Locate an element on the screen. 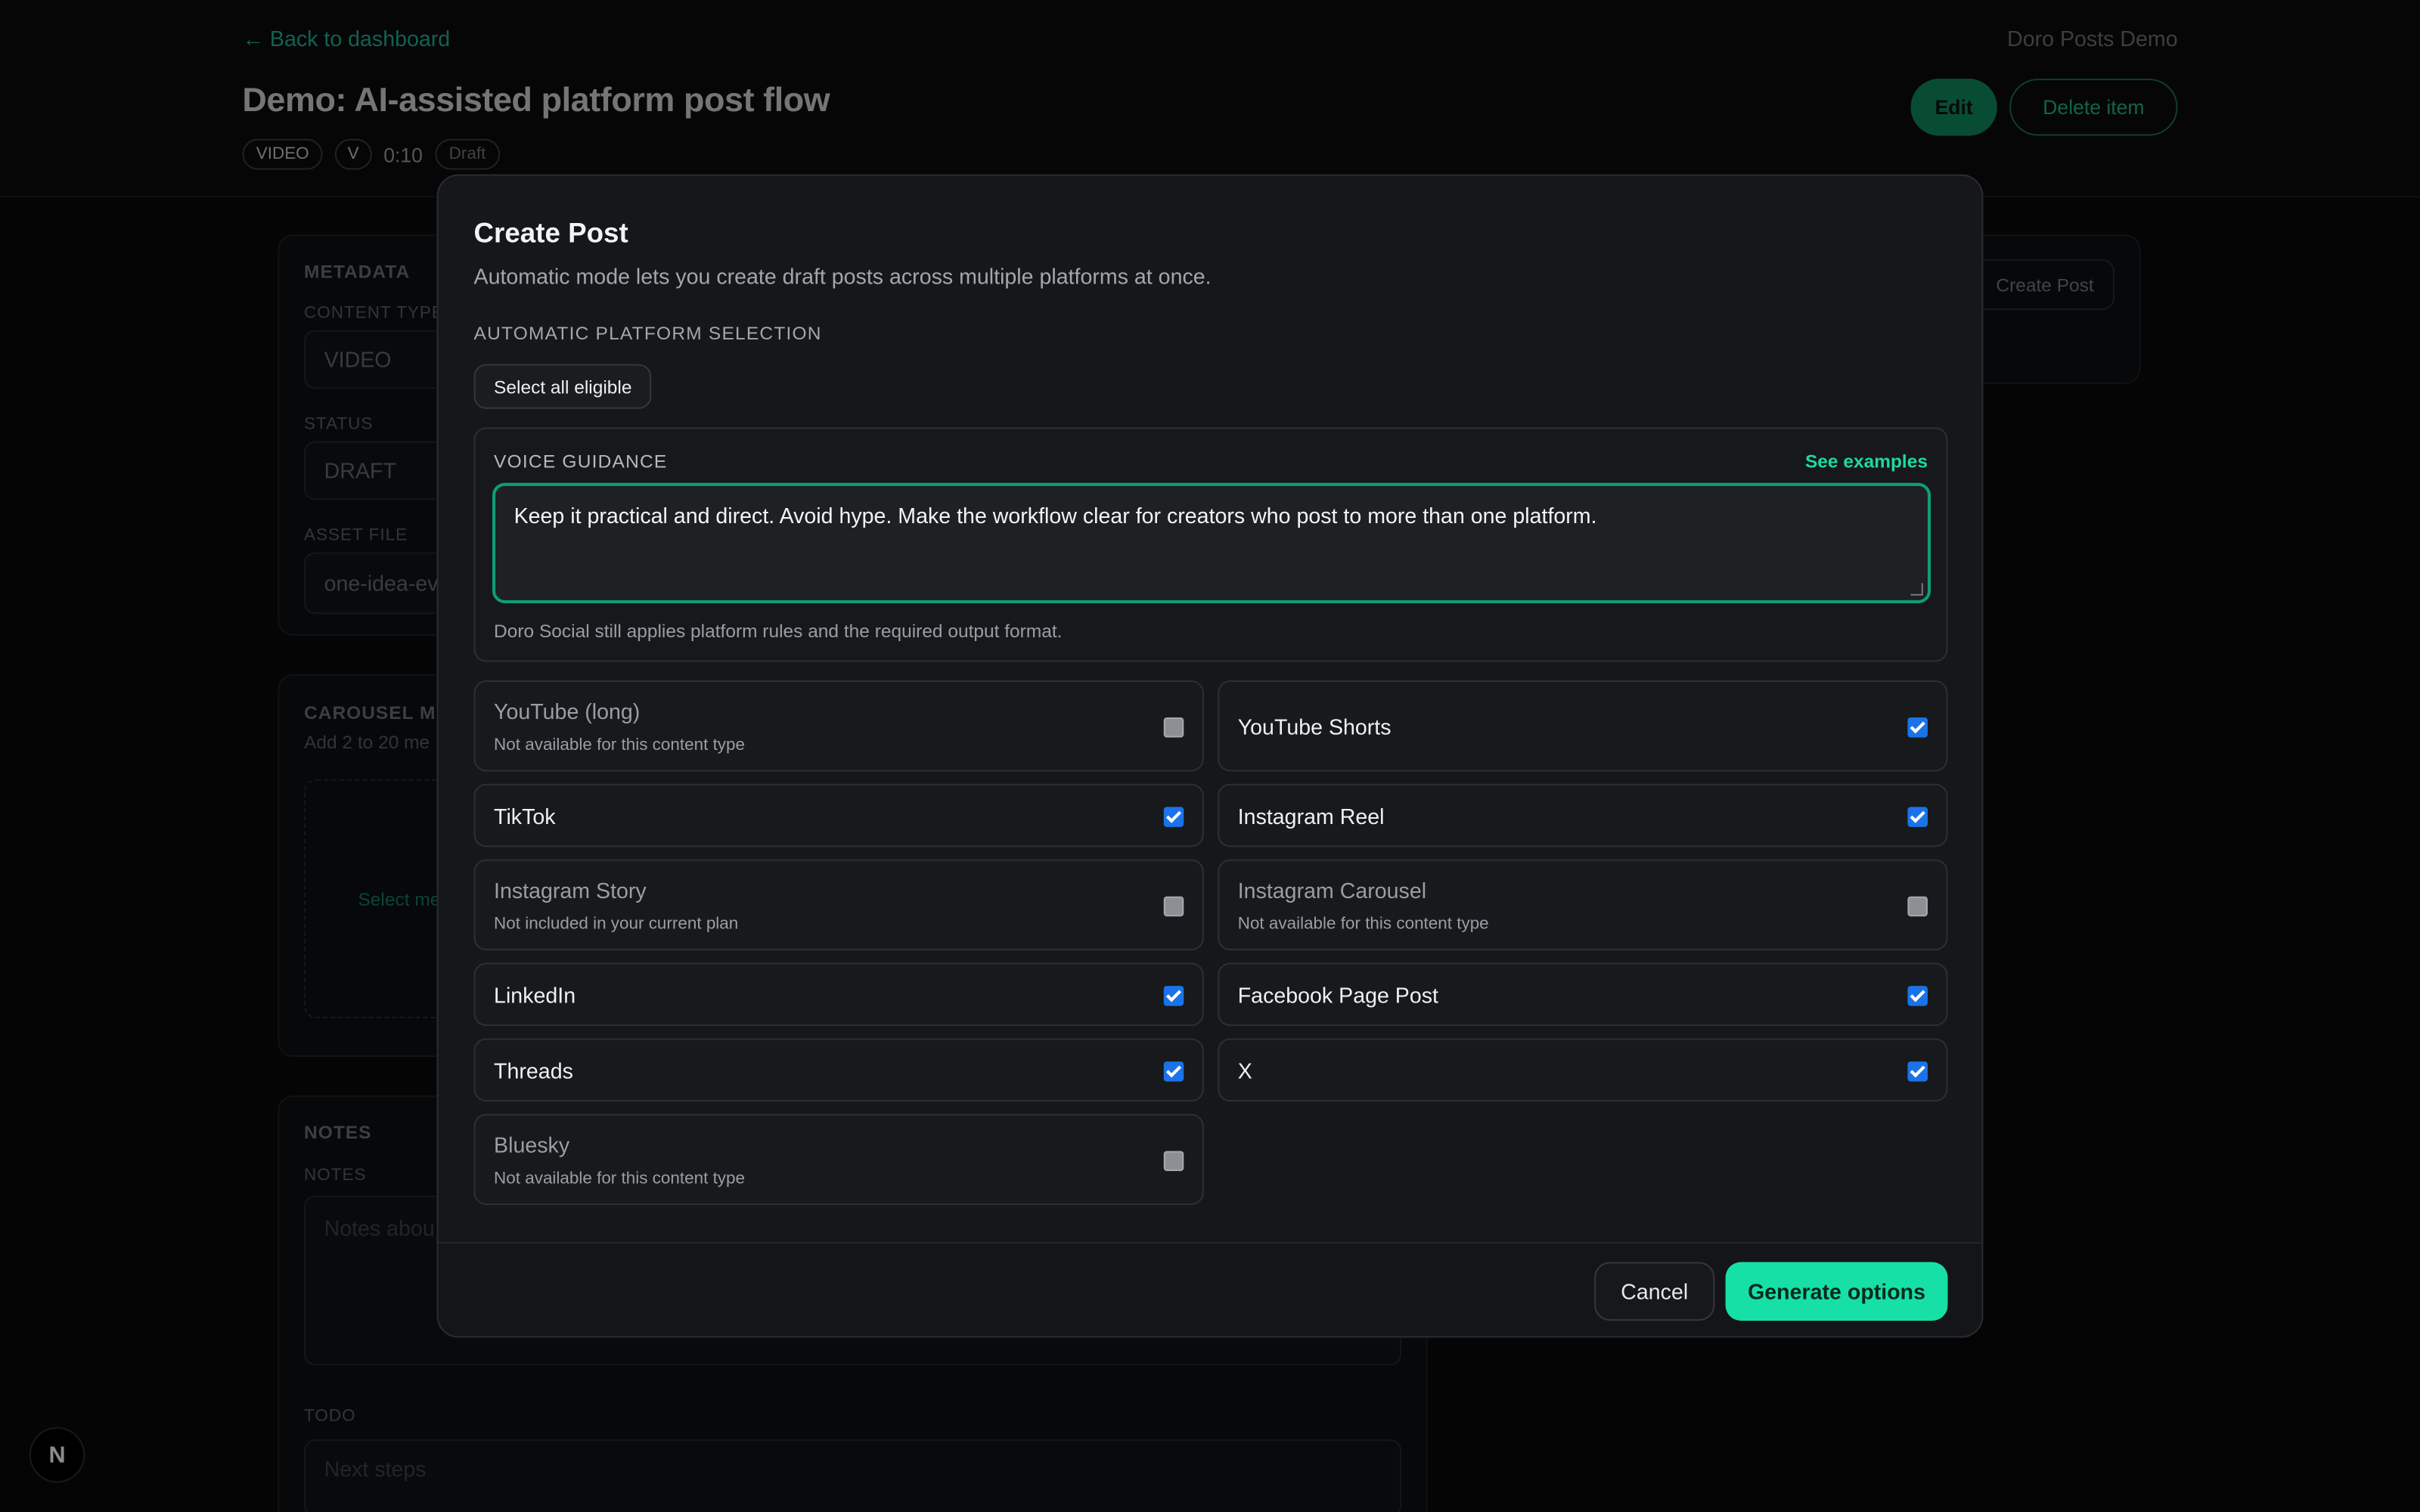 Image resolution: width=2420 pixels, height=1512 pixels. platform-selection-label: AUTOMATIC PLATFORM SELECTION is located at coordinates (647, 333).